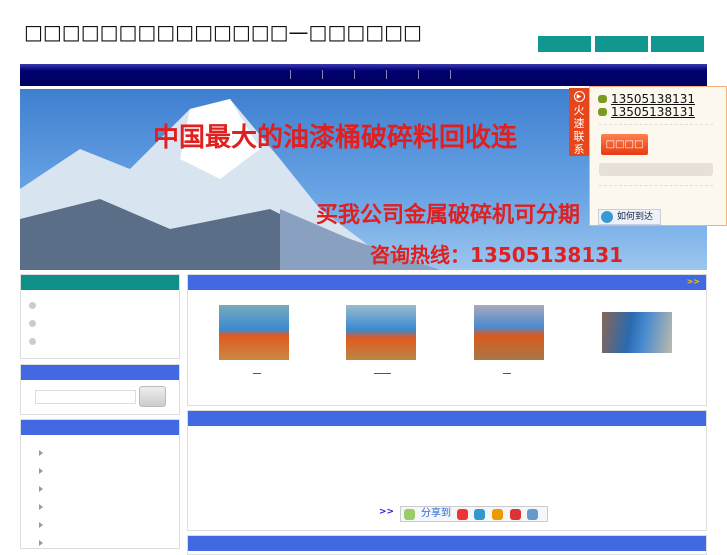 The height and width of the screenshot is (555, 727). I want to click on route-label: 如何到达, so click(635, 217).